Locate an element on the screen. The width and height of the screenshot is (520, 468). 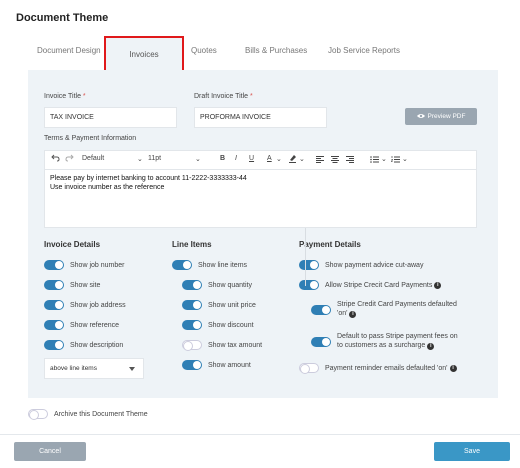
save-button: Save is located at coordinates (472, 451).